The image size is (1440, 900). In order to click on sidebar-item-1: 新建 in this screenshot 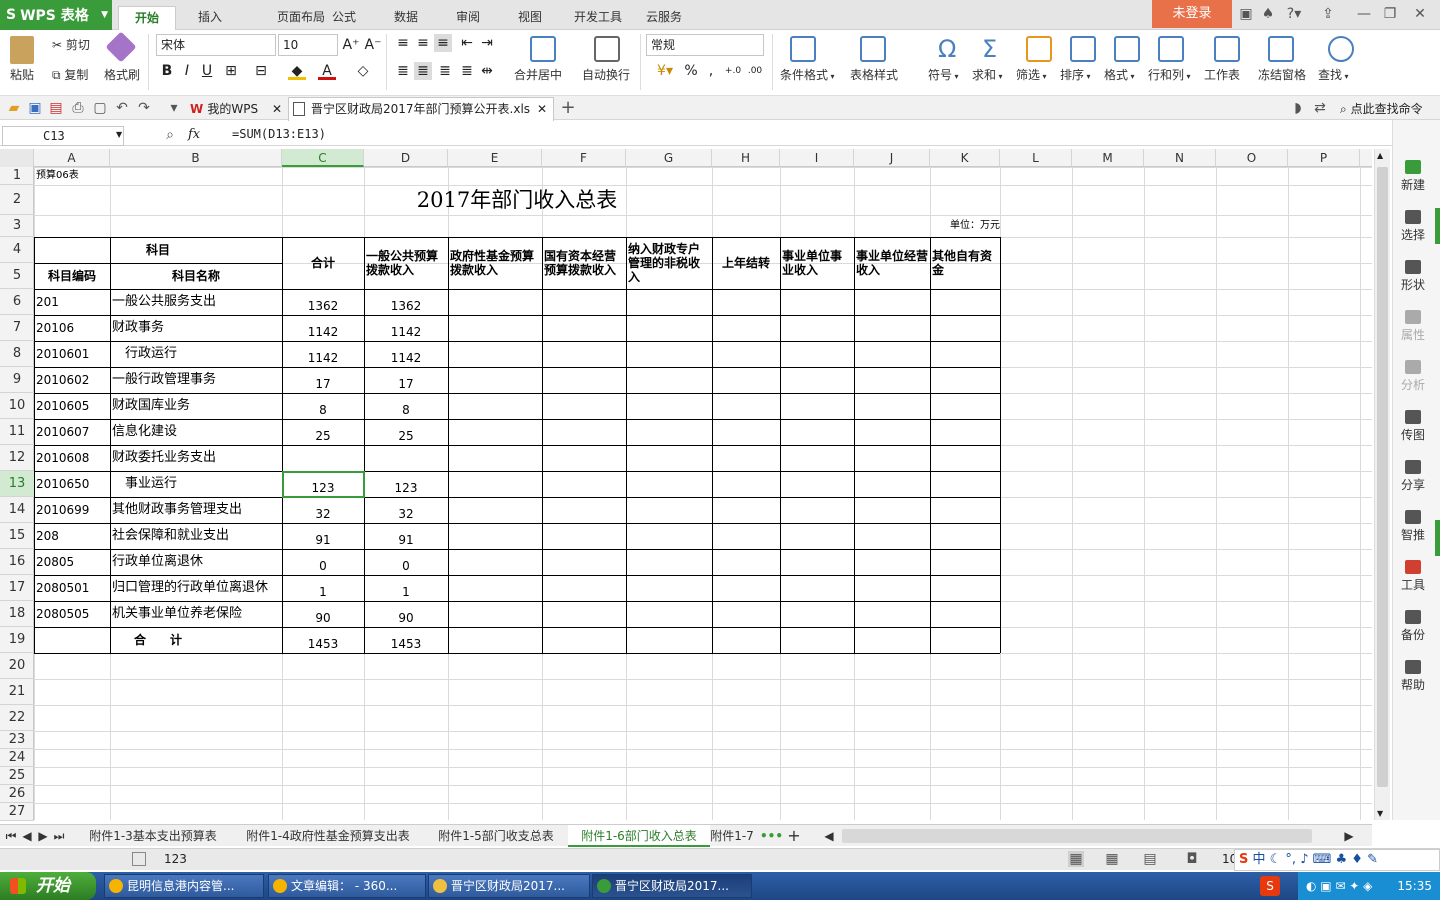, I will do `click(1413, 176)`.